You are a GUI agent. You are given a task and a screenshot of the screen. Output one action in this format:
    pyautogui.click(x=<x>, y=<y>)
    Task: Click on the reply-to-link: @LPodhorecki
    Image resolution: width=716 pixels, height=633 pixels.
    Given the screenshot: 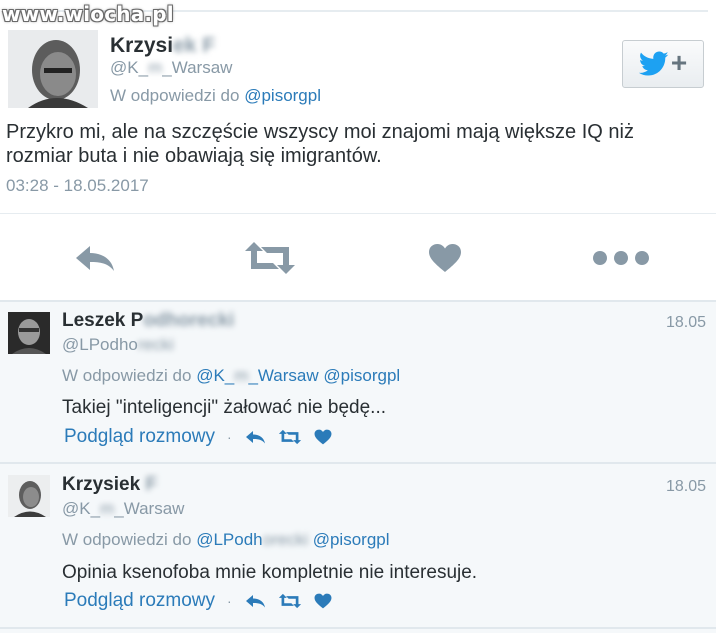 What is the action you would take?
    pyautogui.click(x=252, y=539)
    